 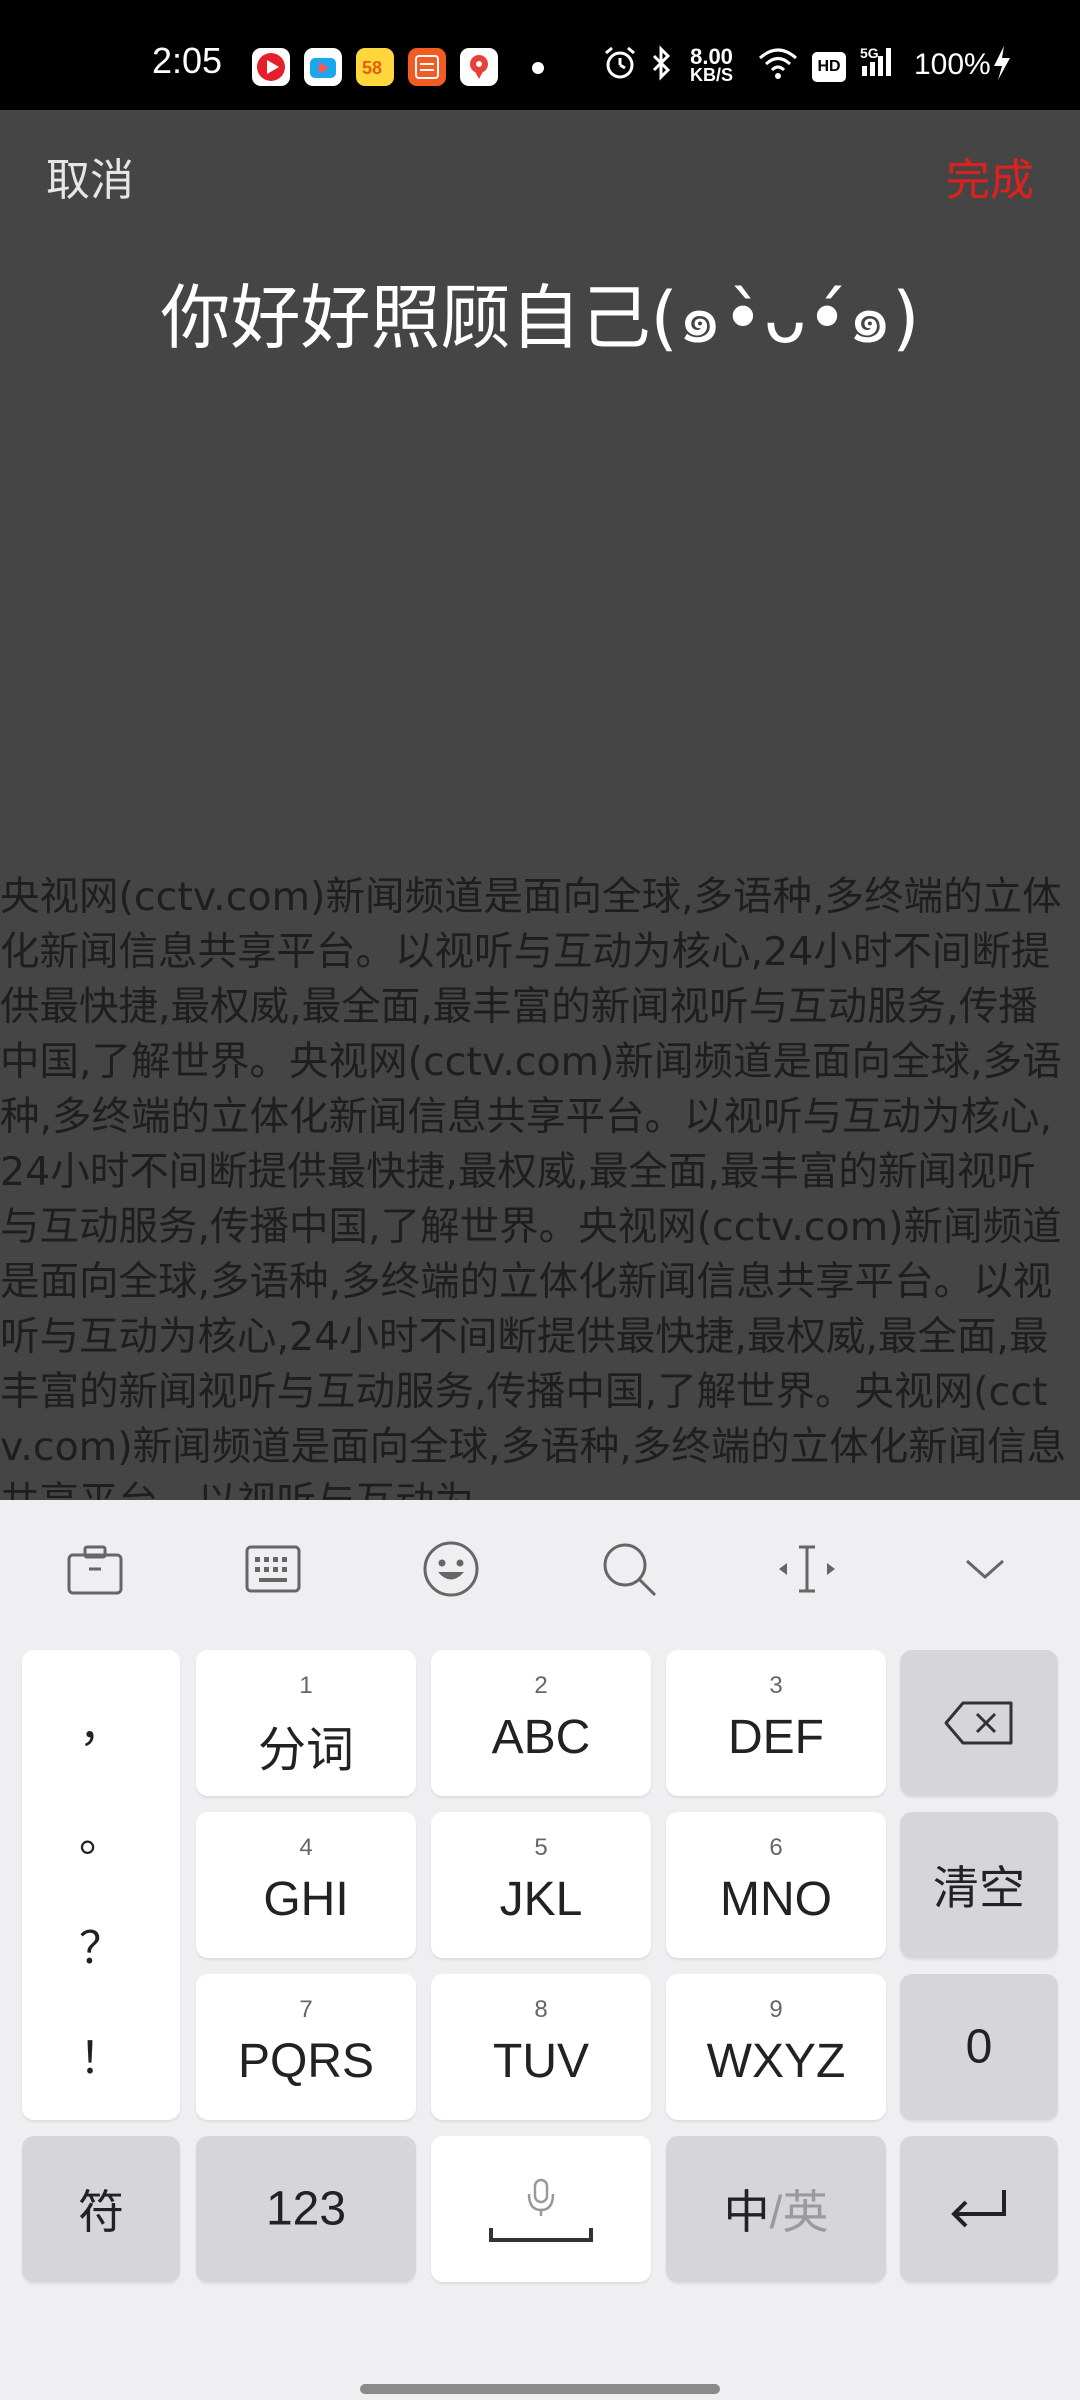 What do you see at coordinates (101, 2209) in the screenshot?
I see `symbols-button: 符` at bounding box center [101, 2209].